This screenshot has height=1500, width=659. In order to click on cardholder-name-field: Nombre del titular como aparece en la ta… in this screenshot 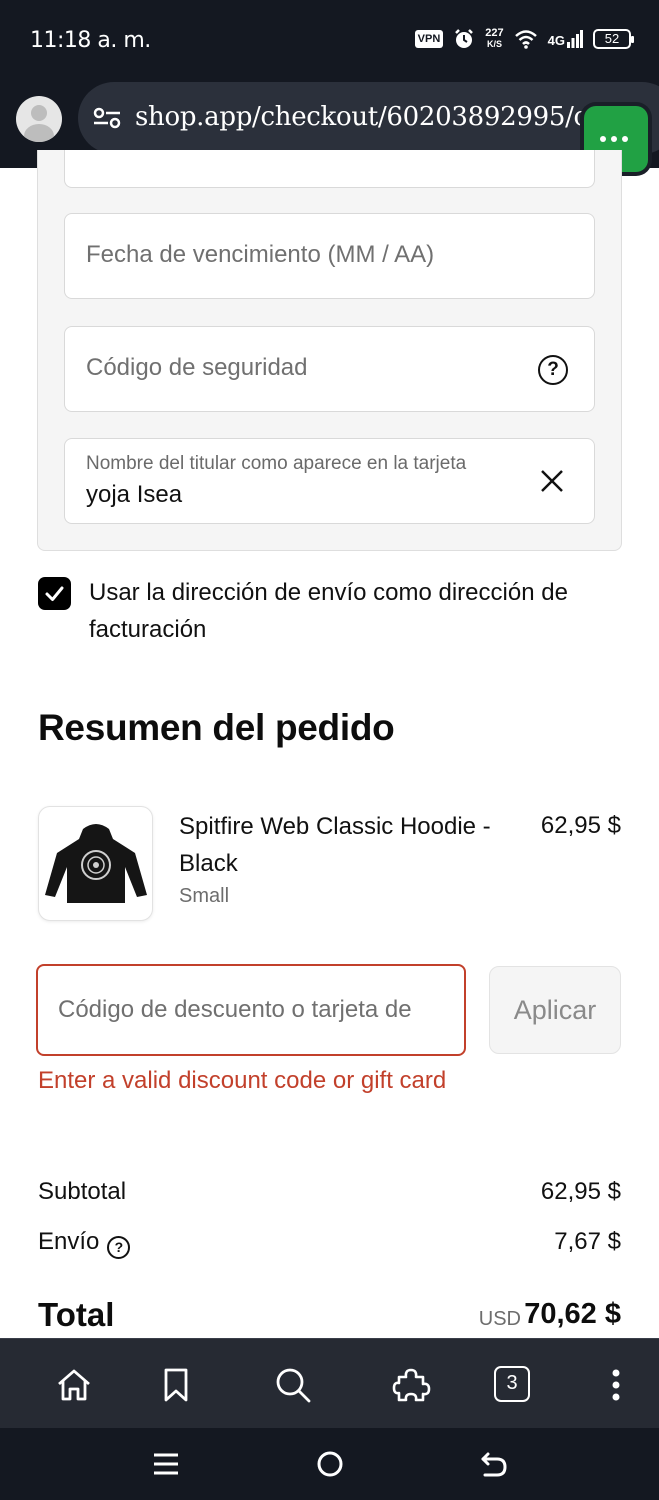, I will do `click(329, 481)`.